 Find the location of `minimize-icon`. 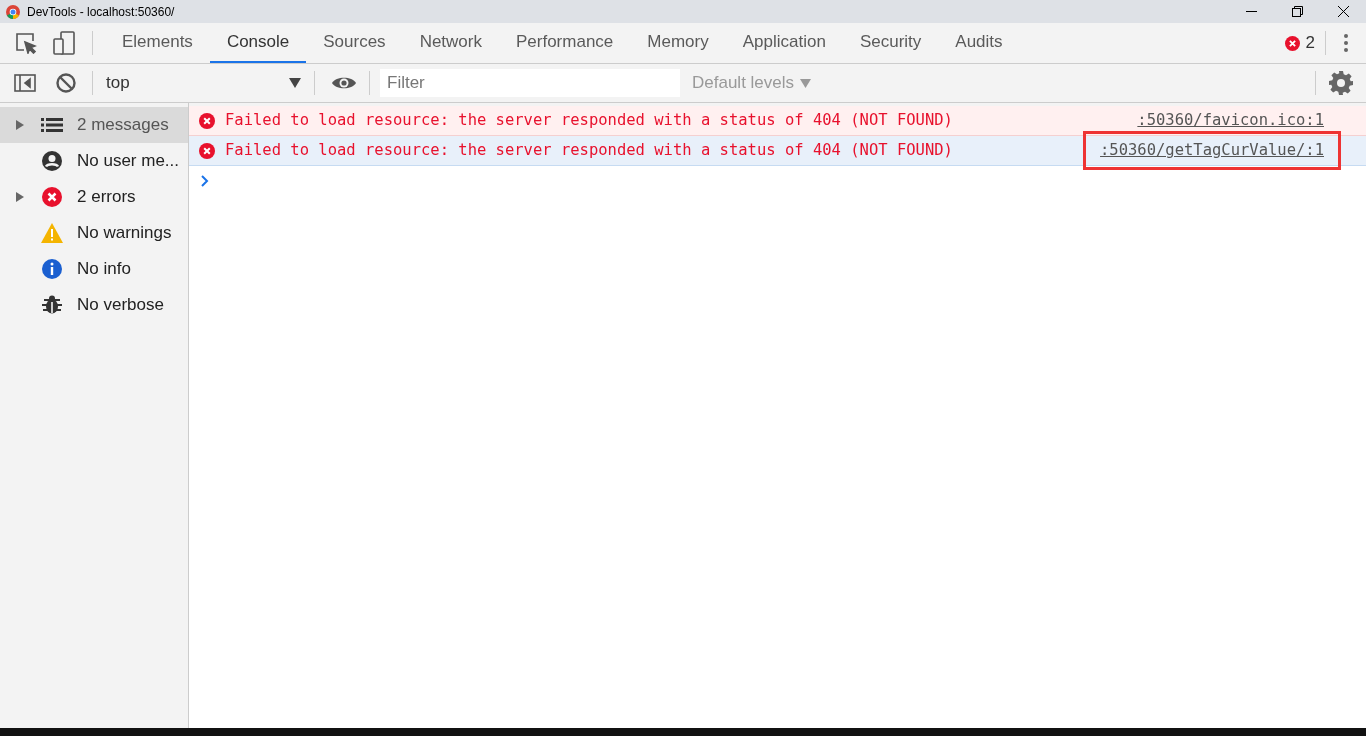

minimize-icon is located at coordinates (1251, 11).